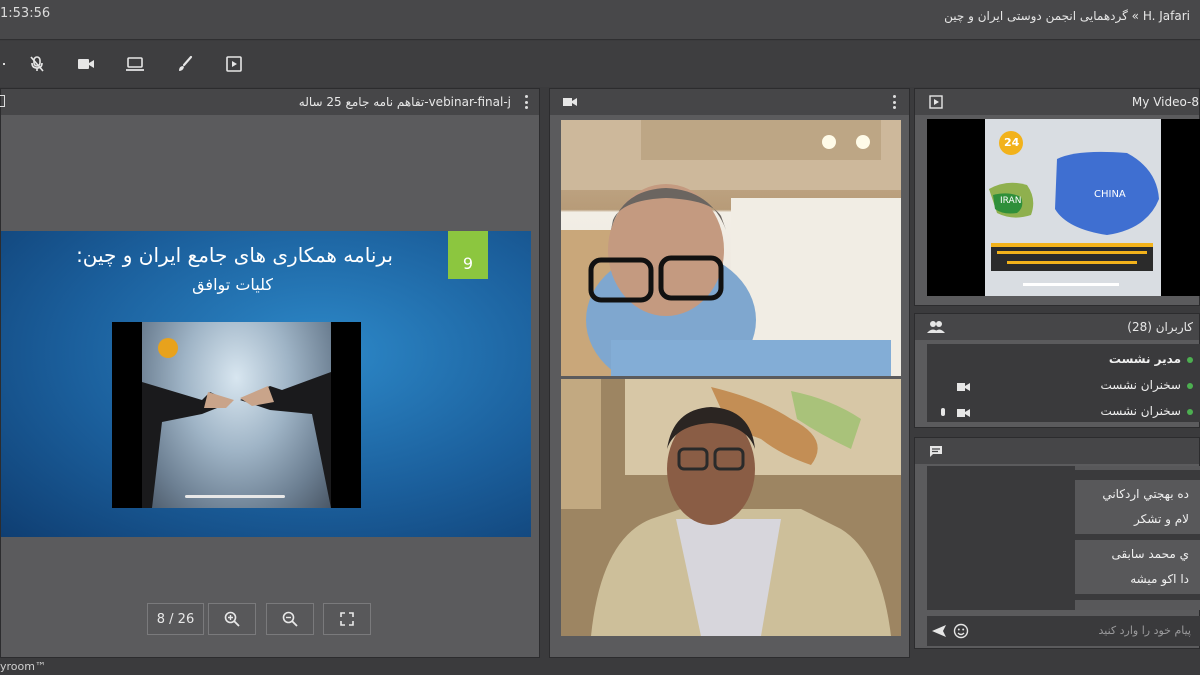  I want to click on my-video-title: My Video-8, so click(1165, 102).